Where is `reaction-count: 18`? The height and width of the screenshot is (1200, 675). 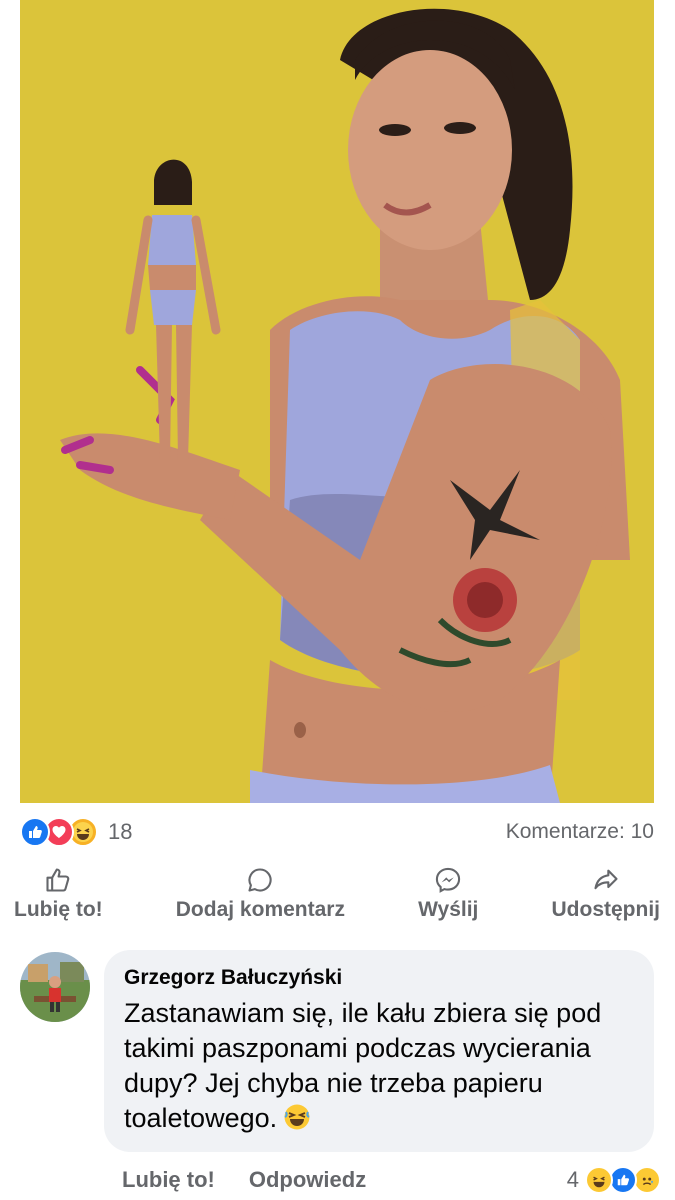
reaction-count: 18 is located at coordinates (120, 831).